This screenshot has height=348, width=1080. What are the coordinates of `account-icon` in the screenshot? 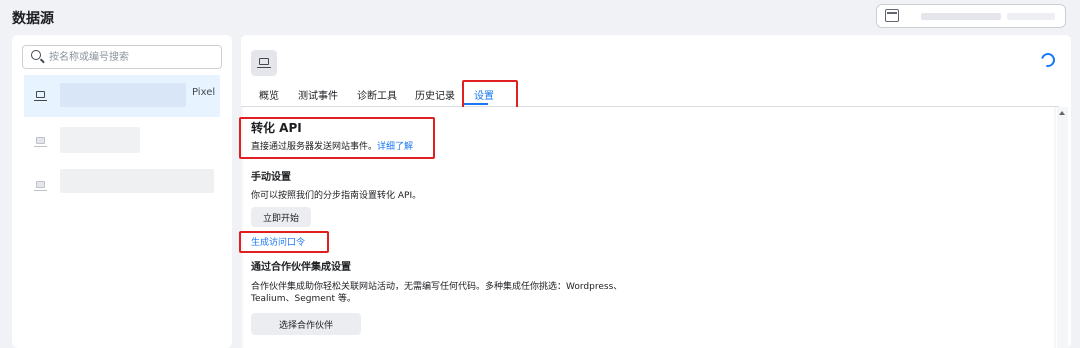 It's located at (892, 15).